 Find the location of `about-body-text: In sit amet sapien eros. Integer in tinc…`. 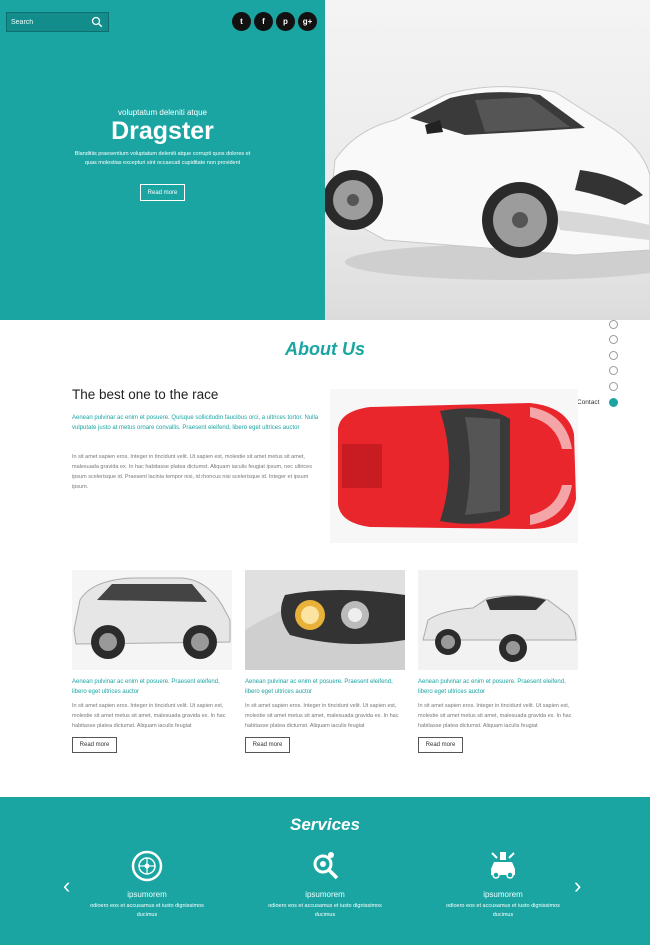

about-body-text: In sit amet sapien eros. Integer in tinc… is located at coordinates (192, 472).